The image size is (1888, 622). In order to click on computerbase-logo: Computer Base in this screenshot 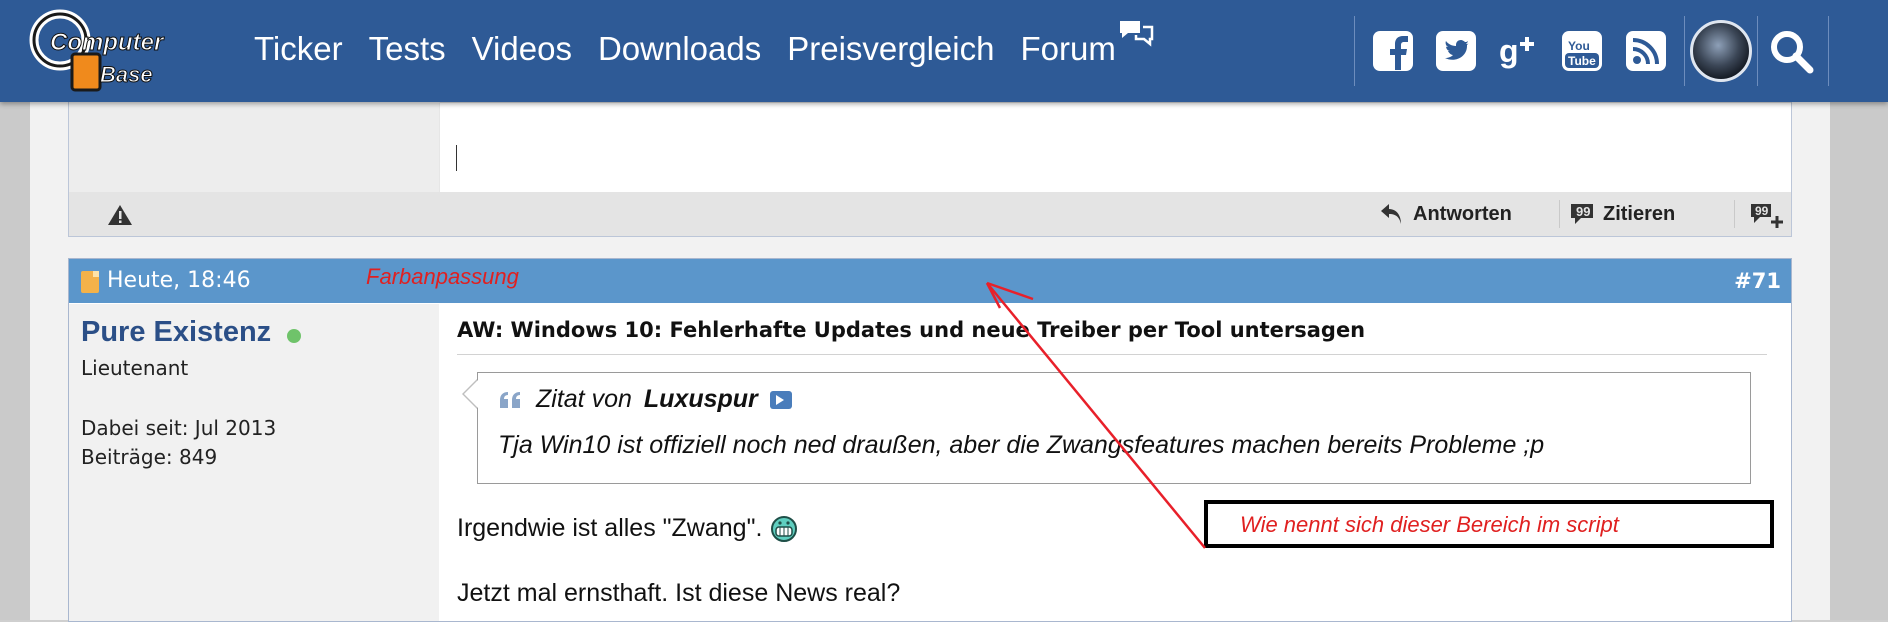, I will do `click(113, 54)`.